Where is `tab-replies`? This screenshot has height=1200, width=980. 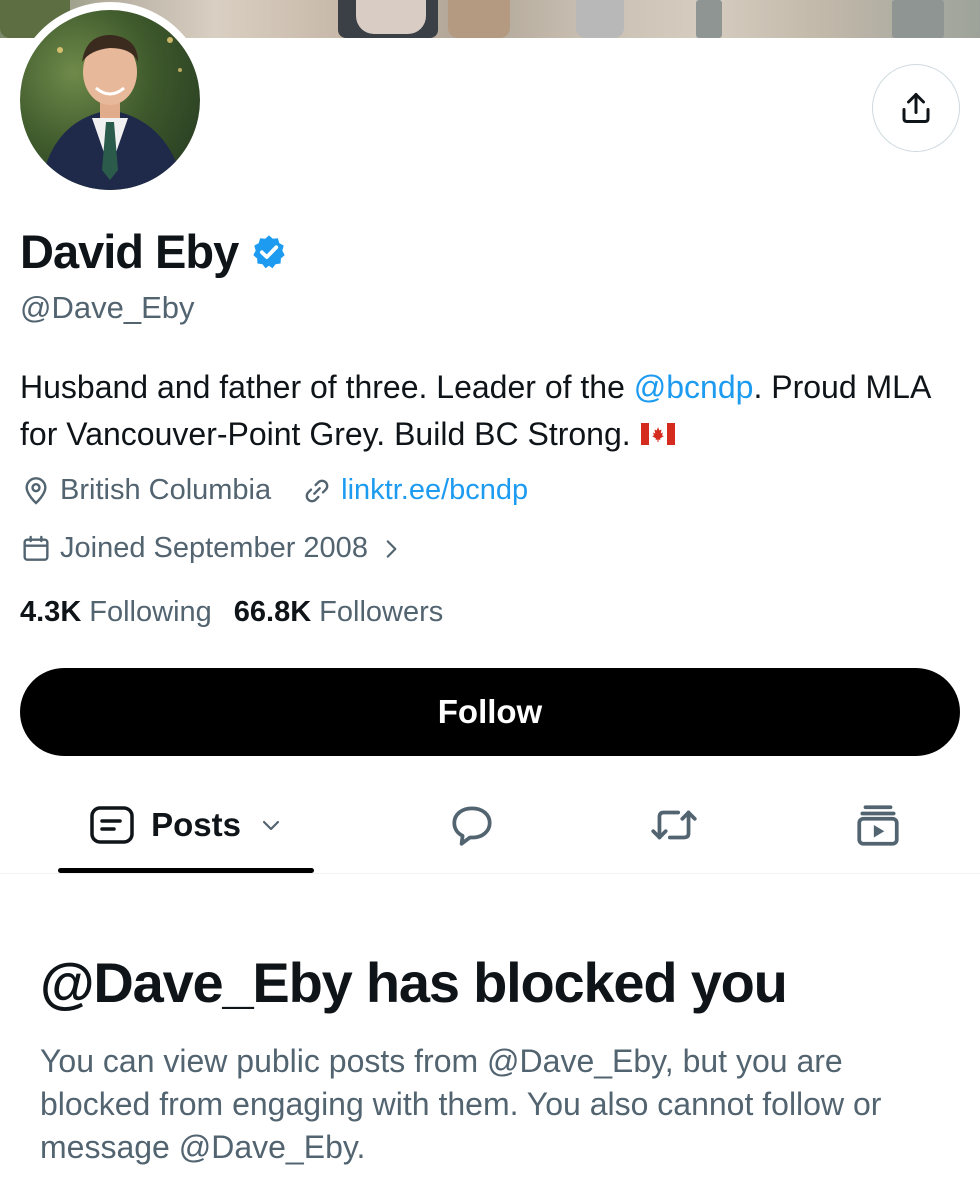 tab-replies is located at coordinates (472, 825).